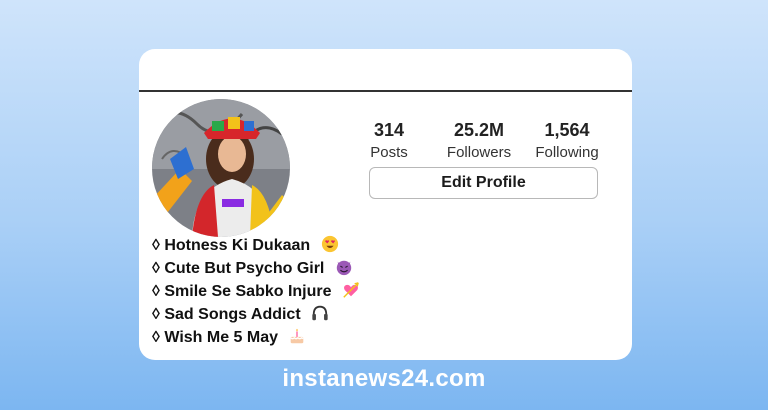  What do you see at coordinates (389, 152) in the screenshot?
I see `posts-label: Posts` at bounding box center [389, 152].